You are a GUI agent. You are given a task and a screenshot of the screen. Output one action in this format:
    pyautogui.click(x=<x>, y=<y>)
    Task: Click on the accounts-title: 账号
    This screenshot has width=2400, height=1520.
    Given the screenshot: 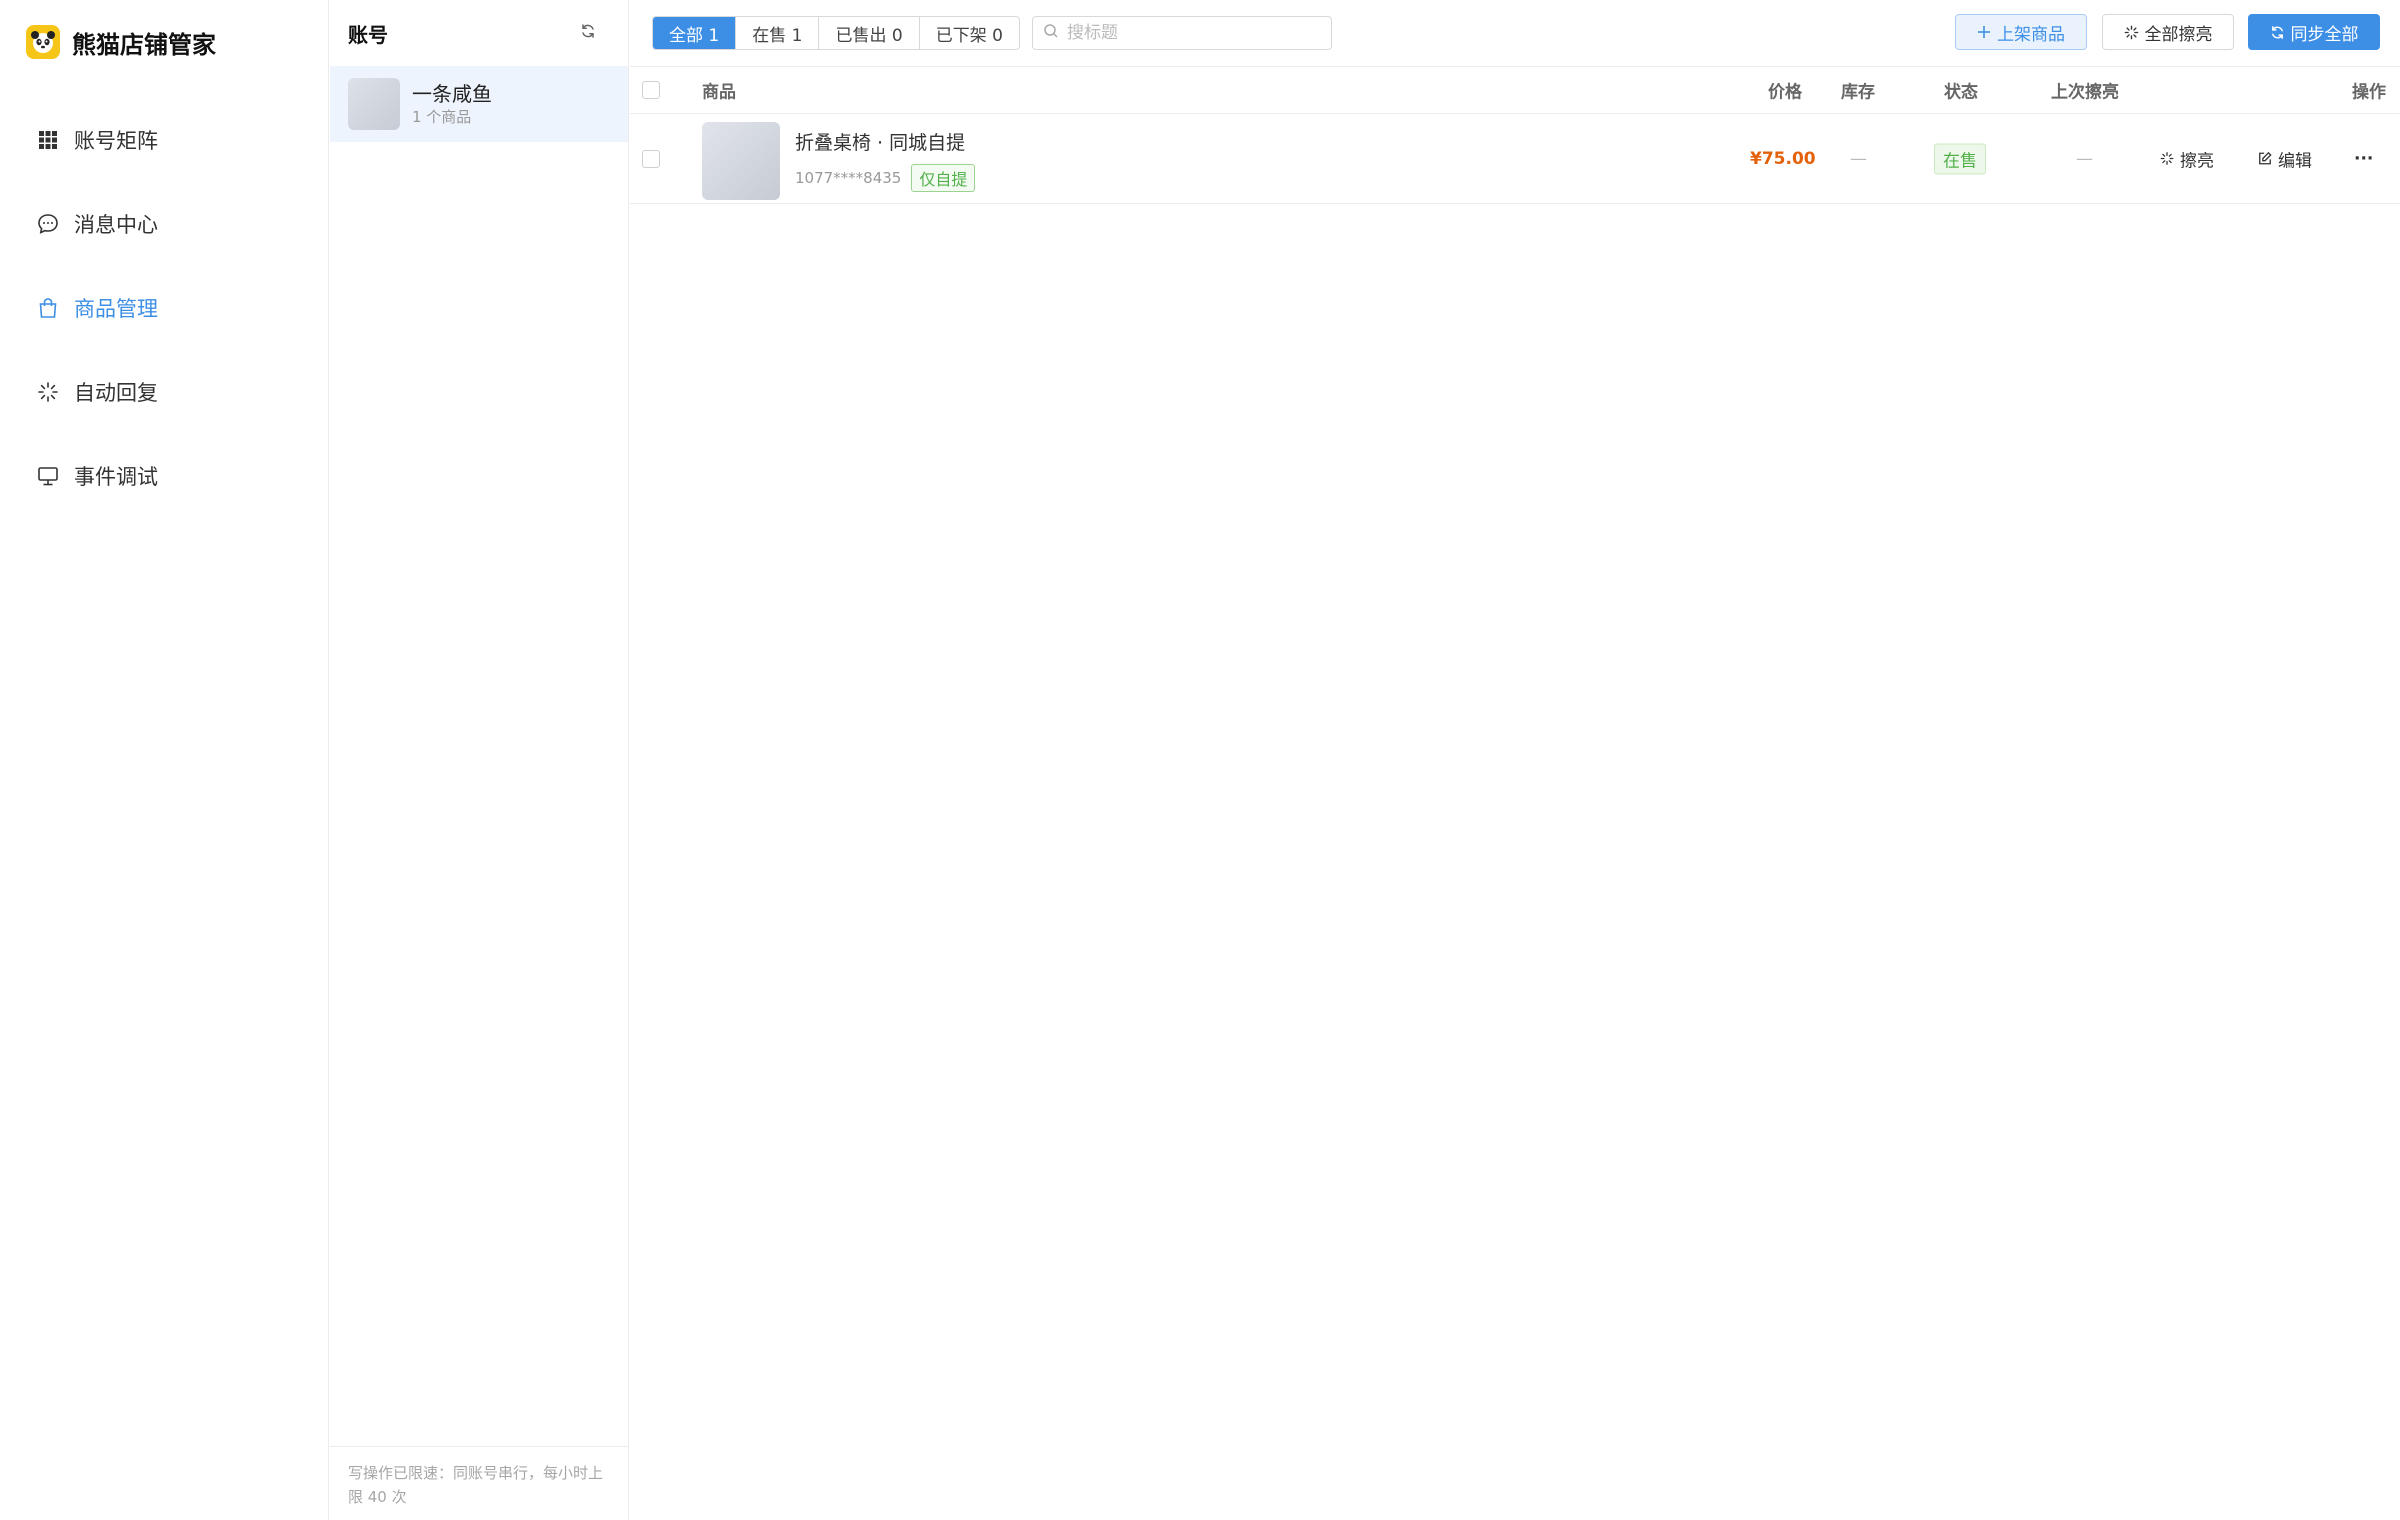 What is the action you would take?
    pyautogui.click(x=368, y=34)
    